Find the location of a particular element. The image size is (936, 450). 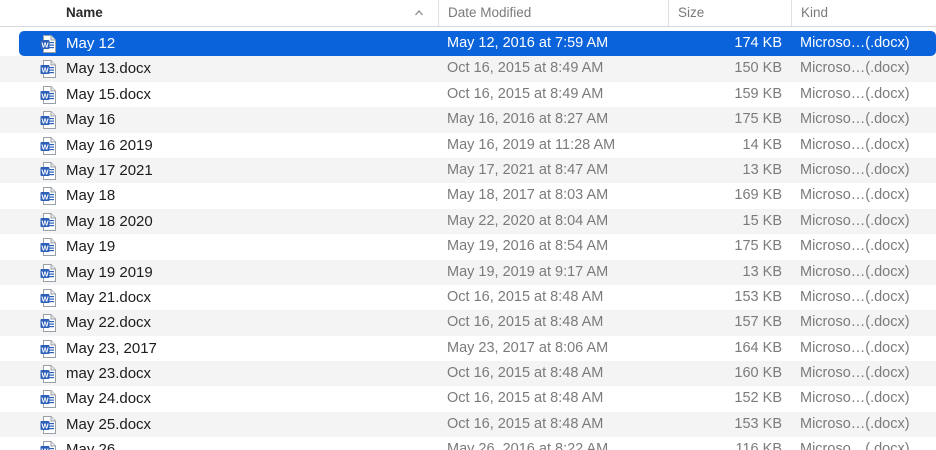

column-header-kind: Kind is located at coordinates (863, 13).